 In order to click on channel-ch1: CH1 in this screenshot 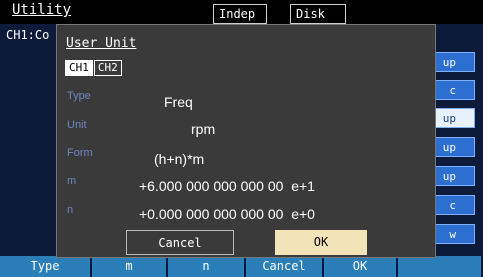, I will do `click(79, 68)`.